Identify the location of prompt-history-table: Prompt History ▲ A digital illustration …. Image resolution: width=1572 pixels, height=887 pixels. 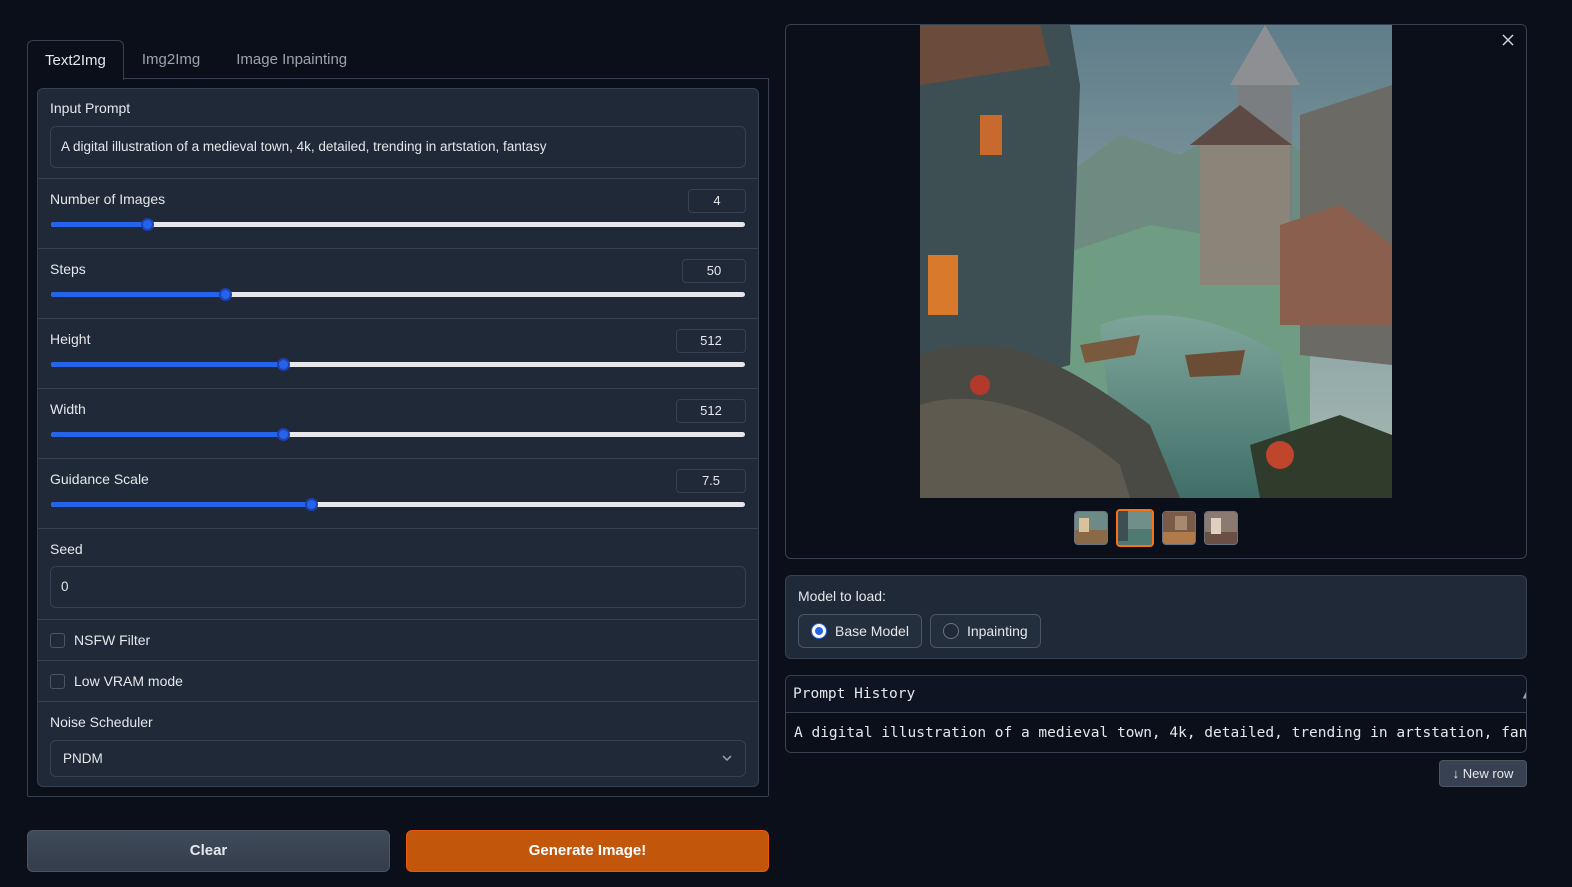
(1156, 714).